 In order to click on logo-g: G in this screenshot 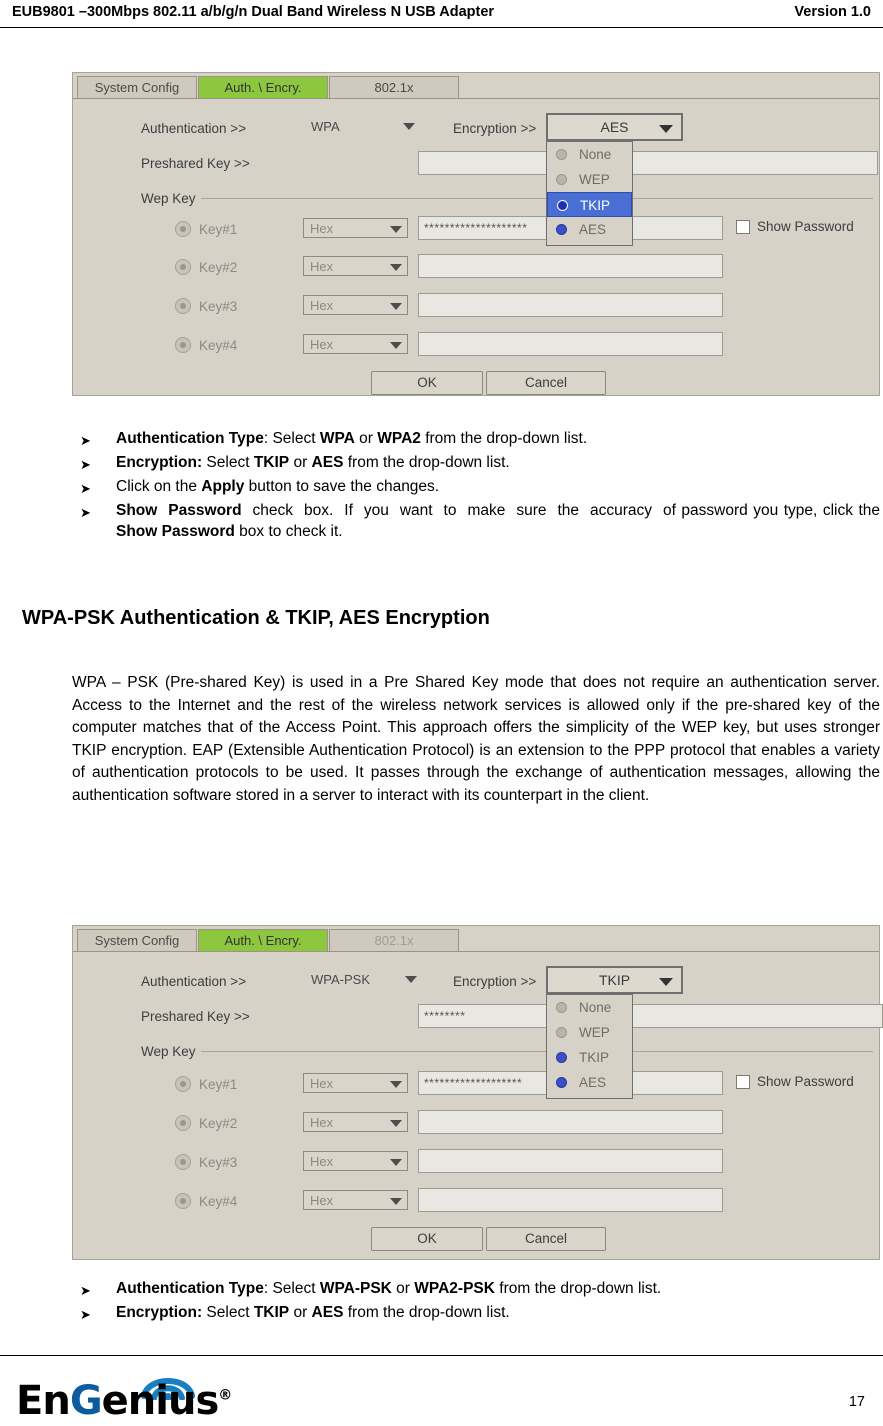, I will do `click(86, 1401)`.